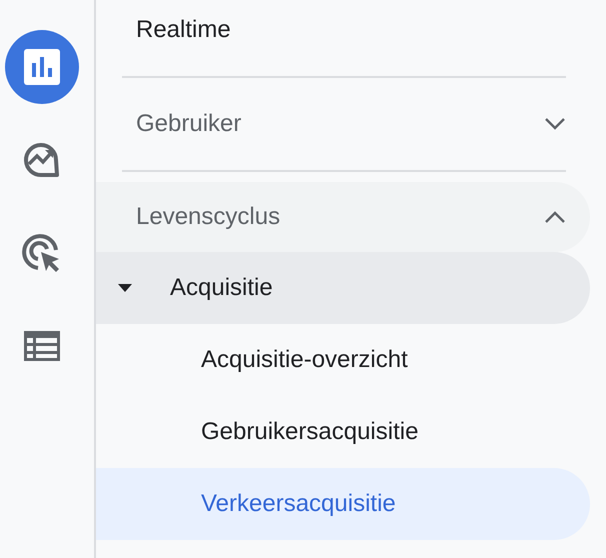  What do you see at coordinates (343, 504) in the screenshot?
I see `nav-item: Verkeersacquisitie` at bounding box center [343, 504].